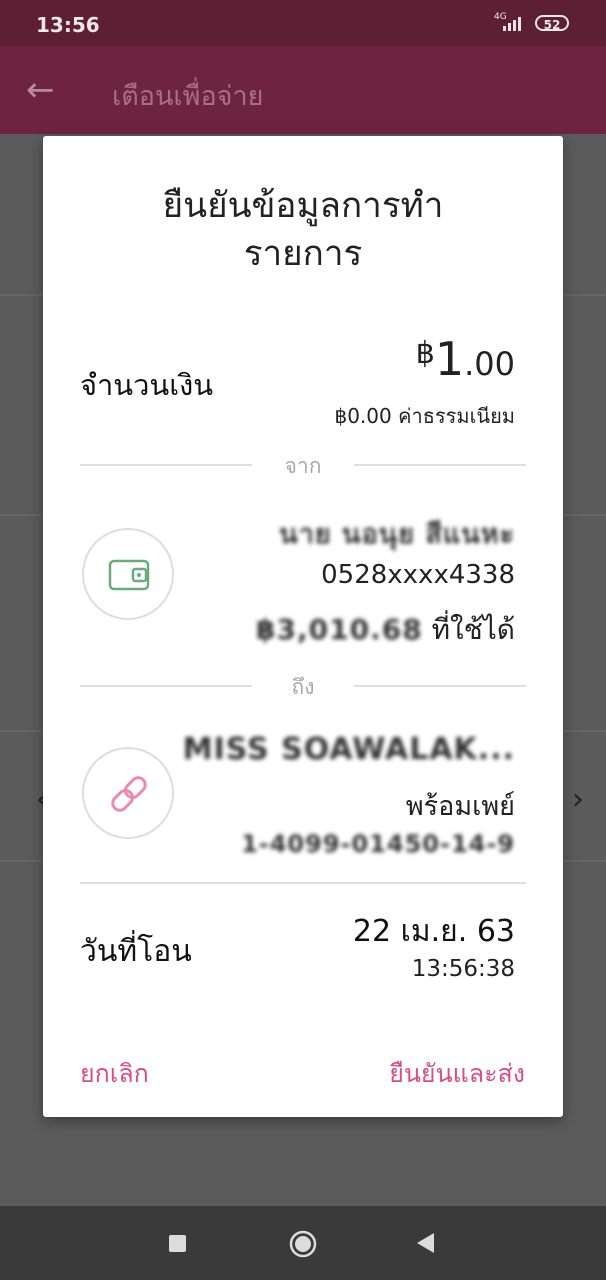  What do you see at coordinates (303, 230) in the screenshot?
I see `dialog-title: ยืนยันข้อมูลการทำ รายการ` at bounding box center [303, 230].